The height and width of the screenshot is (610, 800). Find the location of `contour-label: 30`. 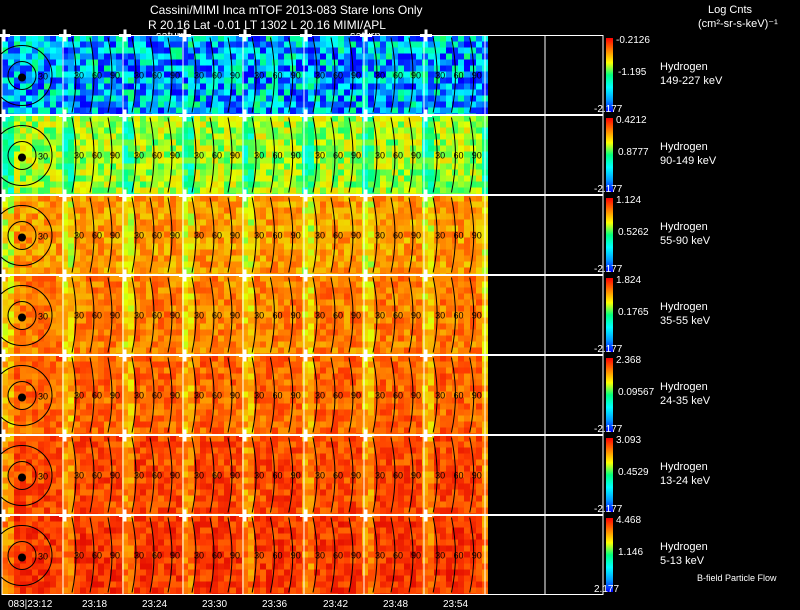

contour-label: 30 is located at coordinates (380, 236).